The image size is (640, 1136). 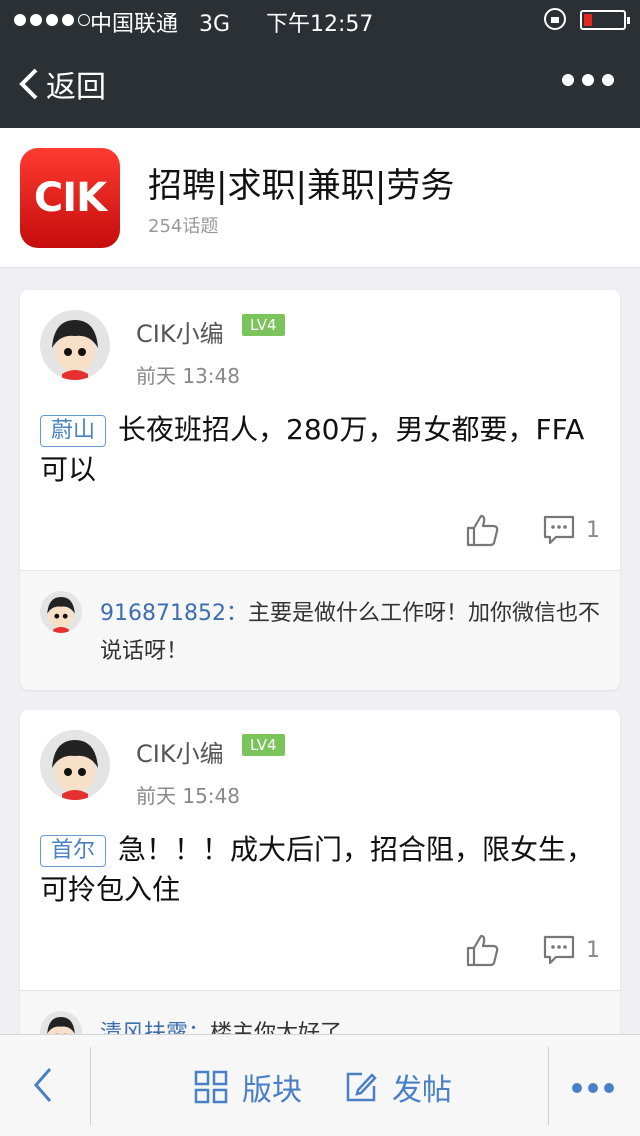 I want to click on new-post-button: 发帖, so click(x=398, y=1087).